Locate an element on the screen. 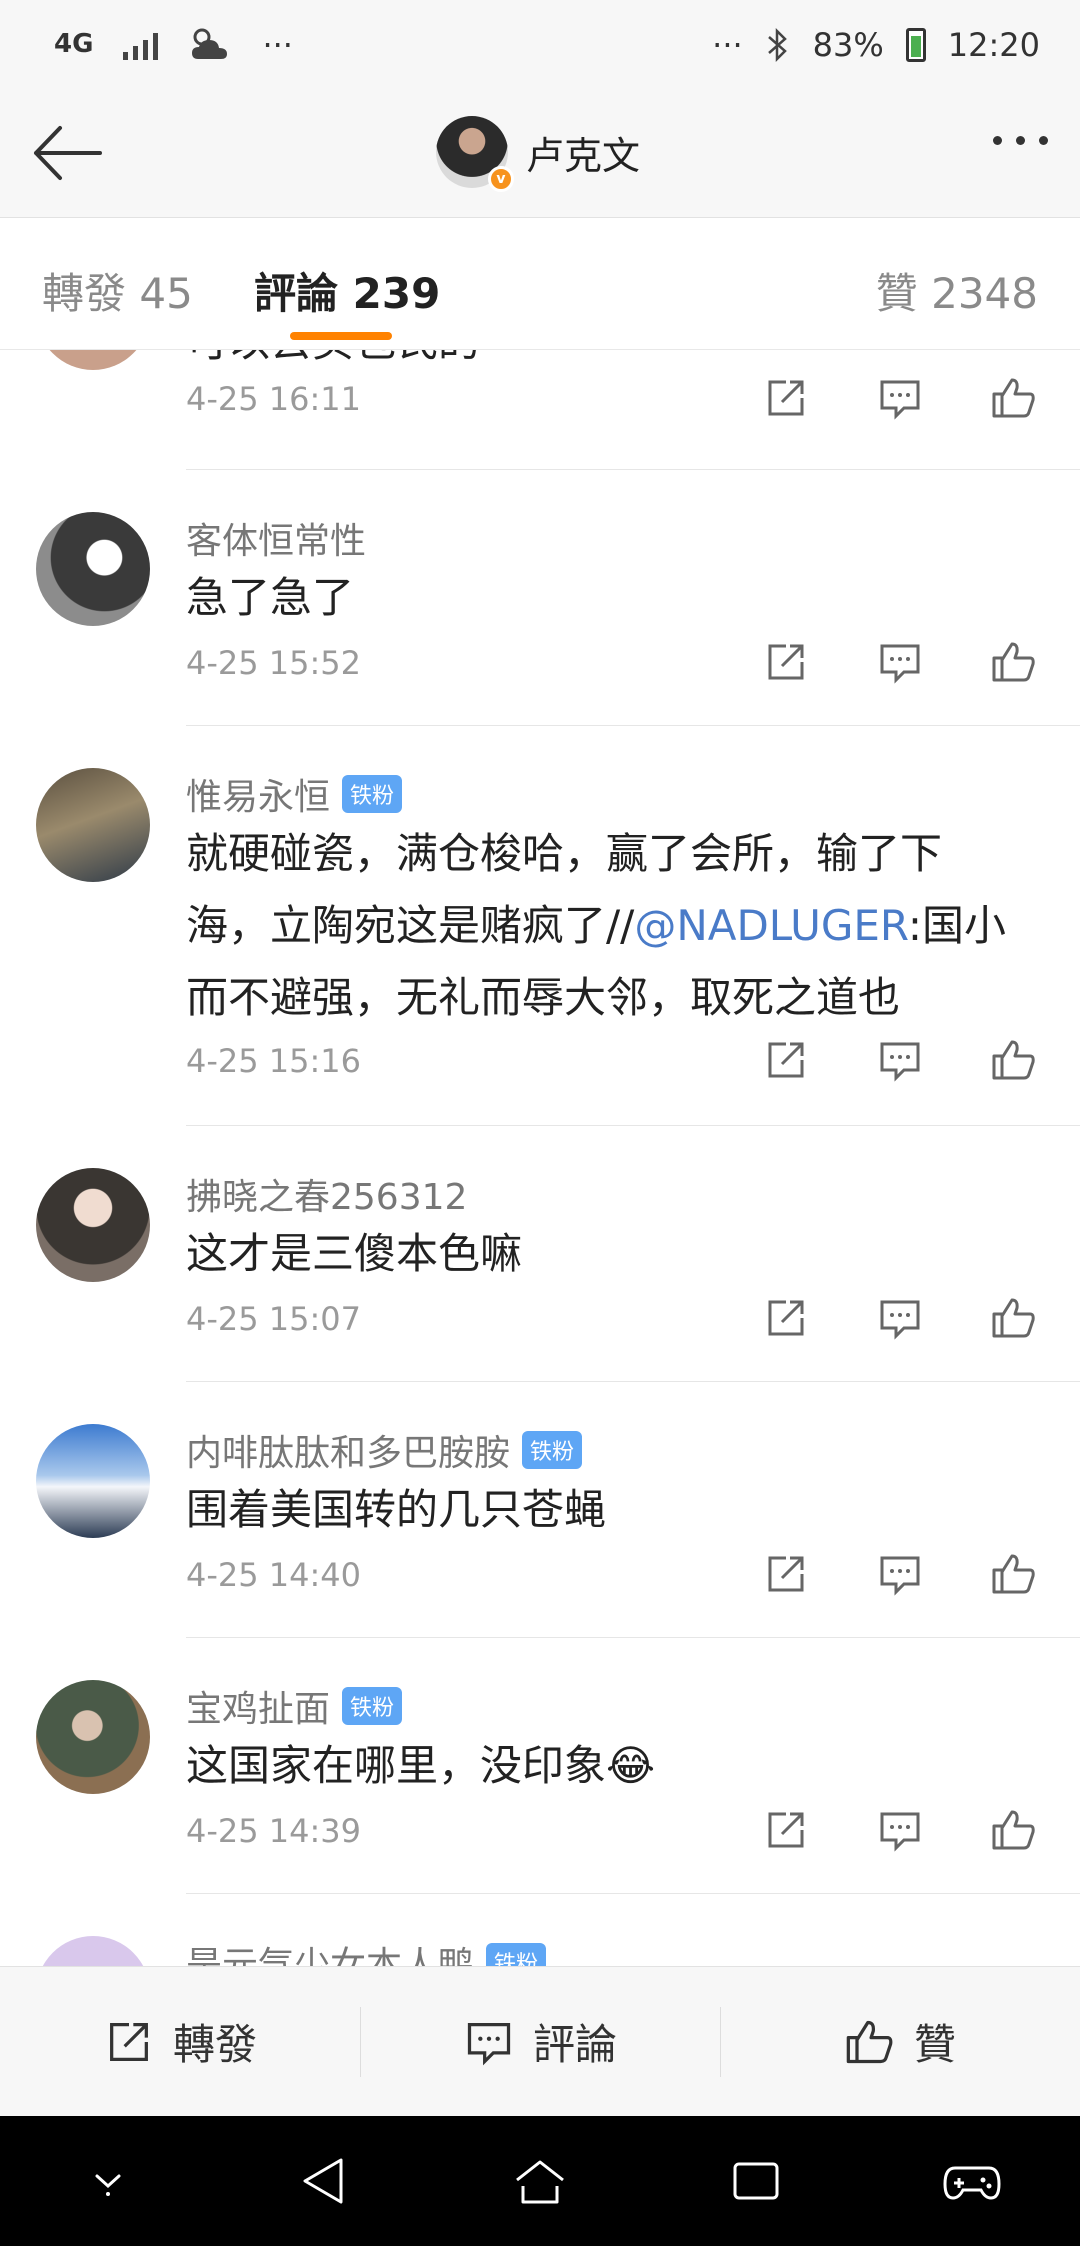  clock: 12:20 is located at coordinates (993, 45).